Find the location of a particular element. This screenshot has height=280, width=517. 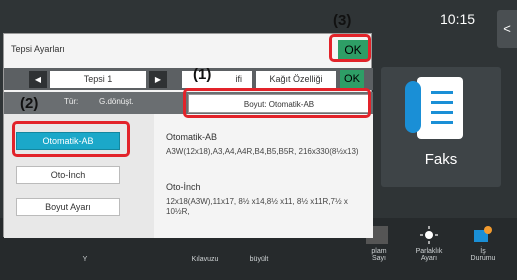

tray-prev-button: ◀ is located at coordinates (38, 79).